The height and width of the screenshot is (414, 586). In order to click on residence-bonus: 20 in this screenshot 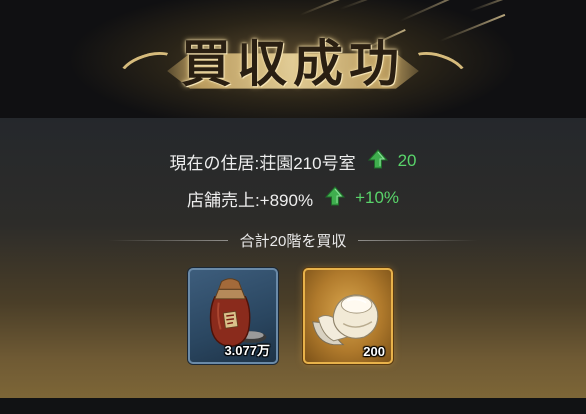, I will do `click(407, 160)`.